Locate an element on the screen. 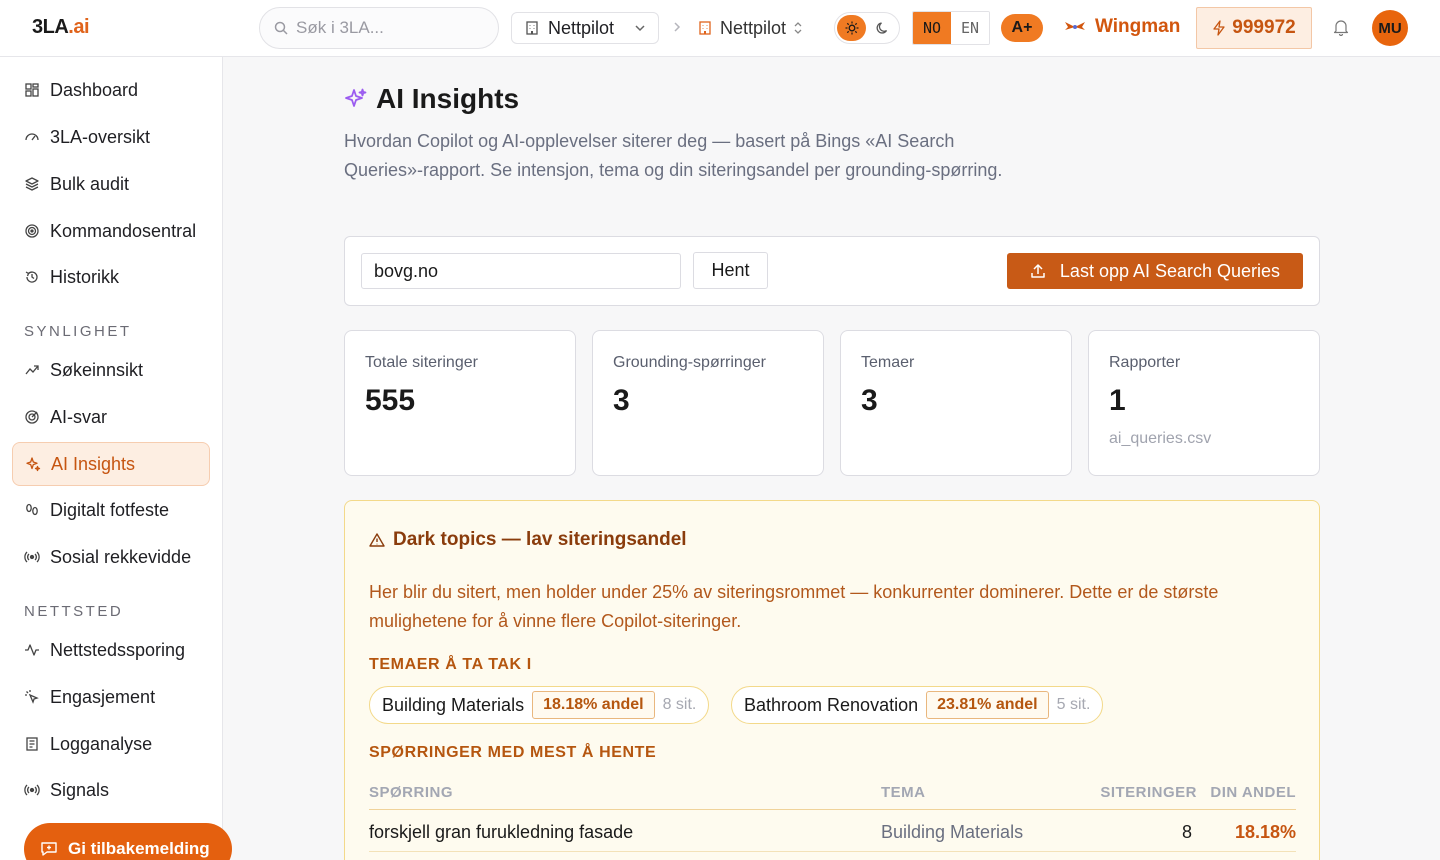  feedback-label: Gi tilbakemelding is located at coordinates (139, 848).